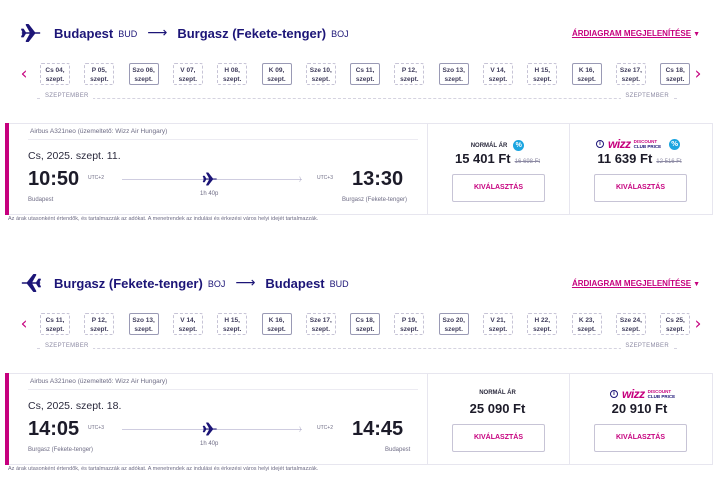 This screenshot has height=480, width=718. What do you see at coordinates (99, 74) in the screenshot?
I see `date-option: P 05, szept.` at bounding box center [99, 74].